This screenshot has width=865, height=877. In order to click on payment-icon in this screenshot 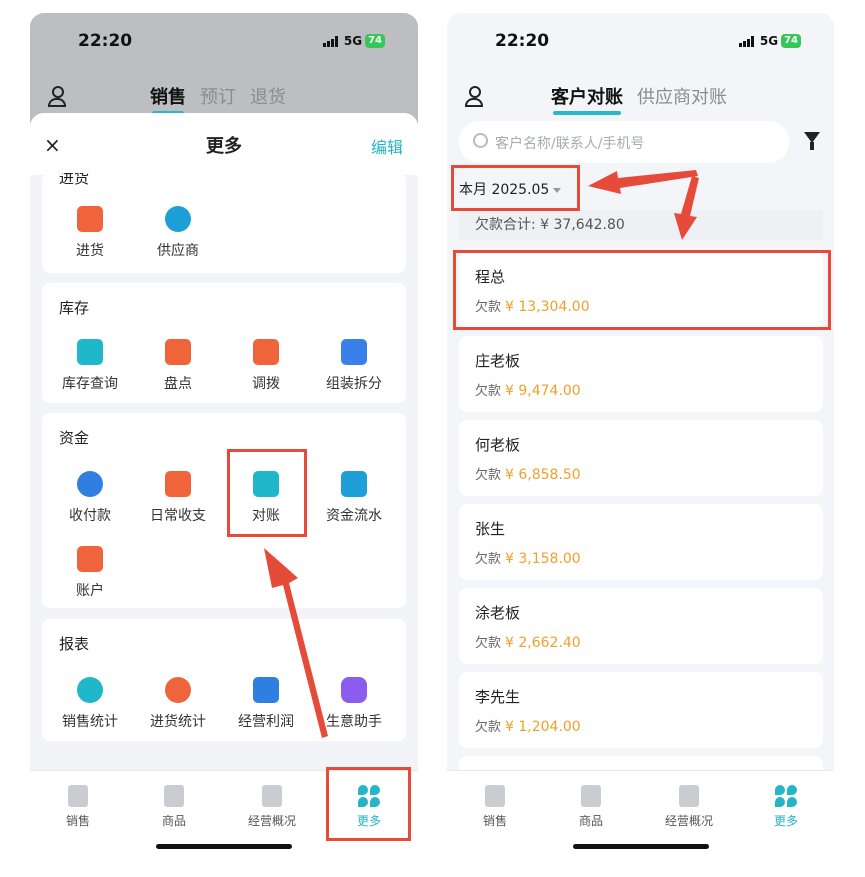, I will do `click(90, 484)`.